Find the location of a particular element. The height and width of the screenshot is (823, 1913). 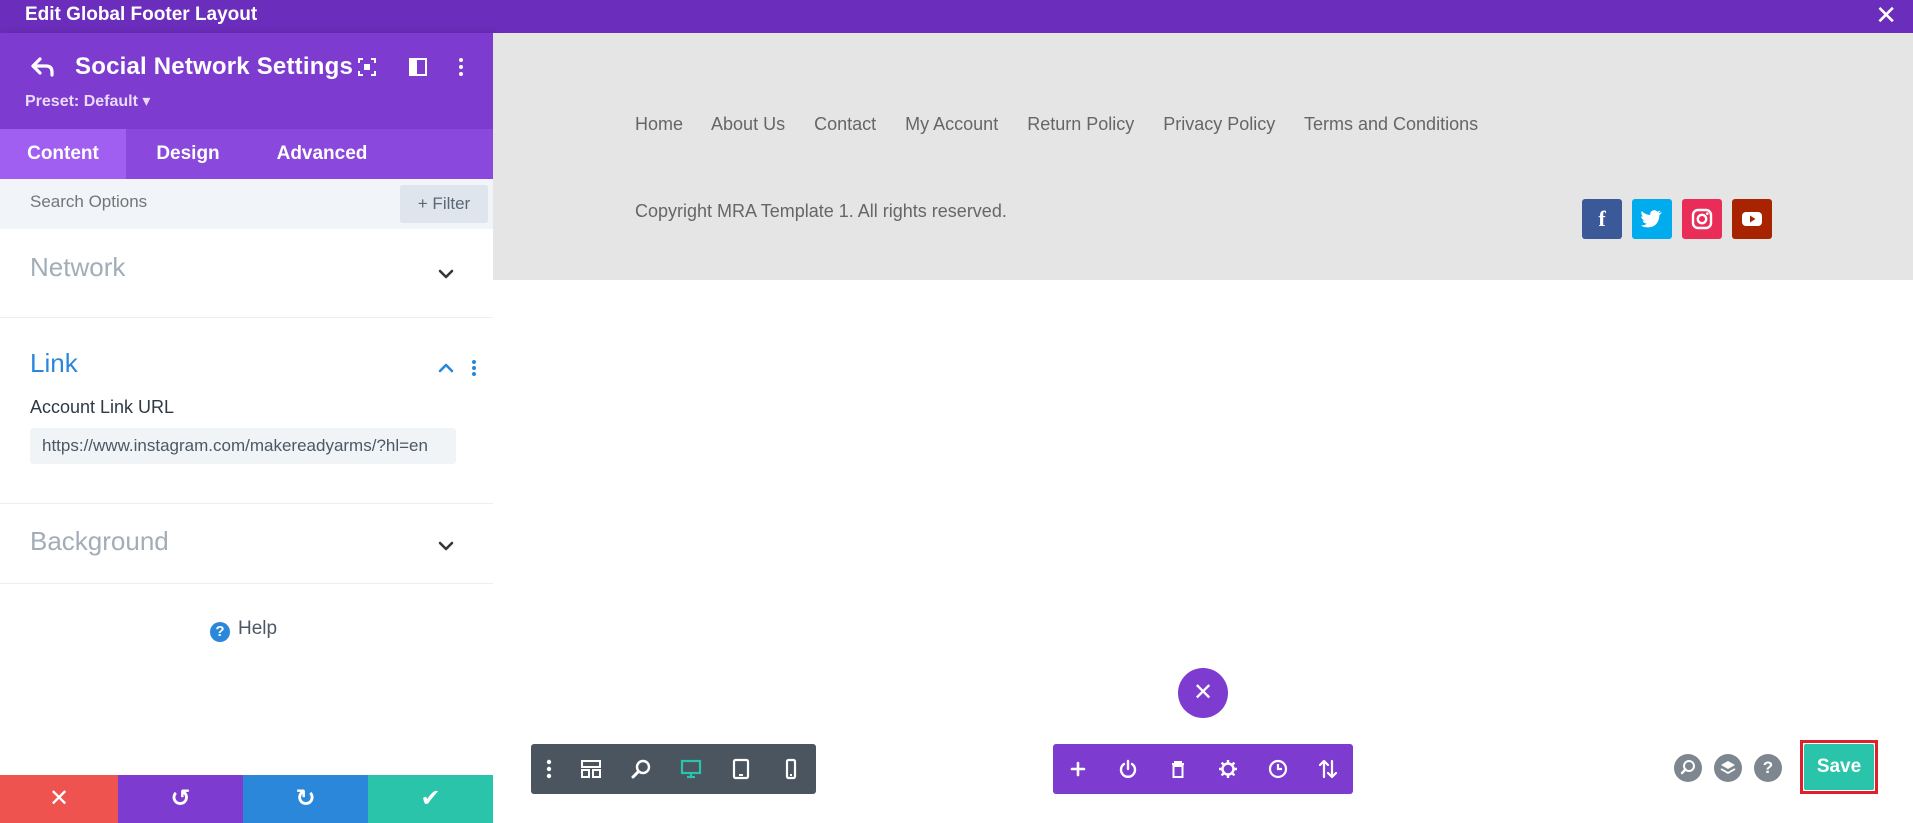

section-options-icon is located at coordinates (474, 368).